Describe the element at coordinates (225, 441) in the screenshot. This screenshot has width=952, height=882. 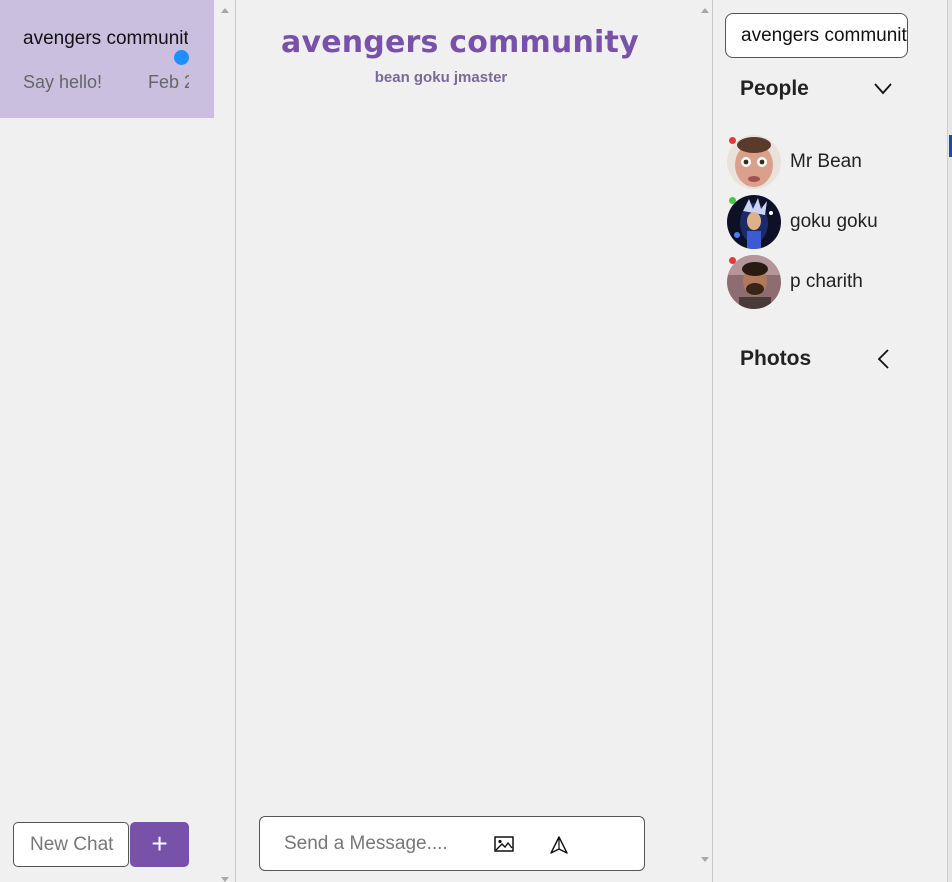
I see `chat-list-scrollbar` at that location.